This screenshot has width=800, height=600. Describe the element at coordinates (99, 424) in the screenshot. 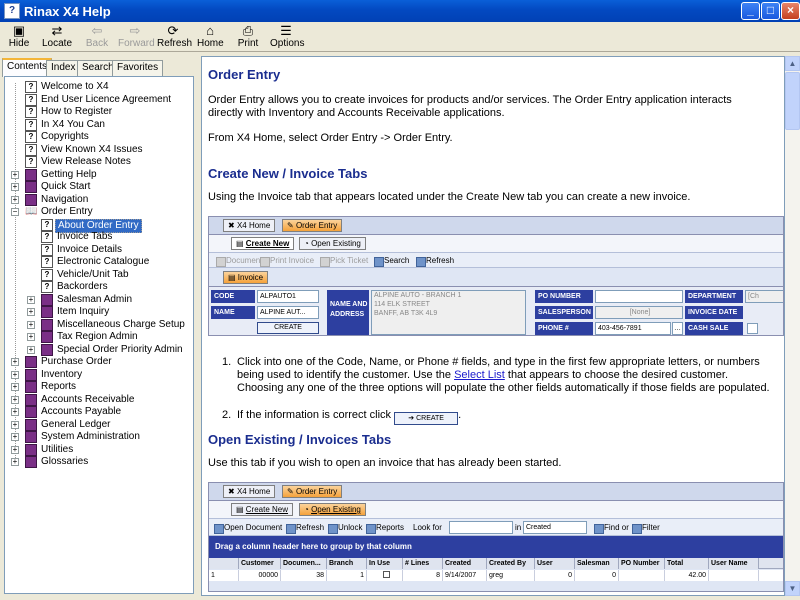

I see `tree-item-general-ledger: + General Ledger` at that location.